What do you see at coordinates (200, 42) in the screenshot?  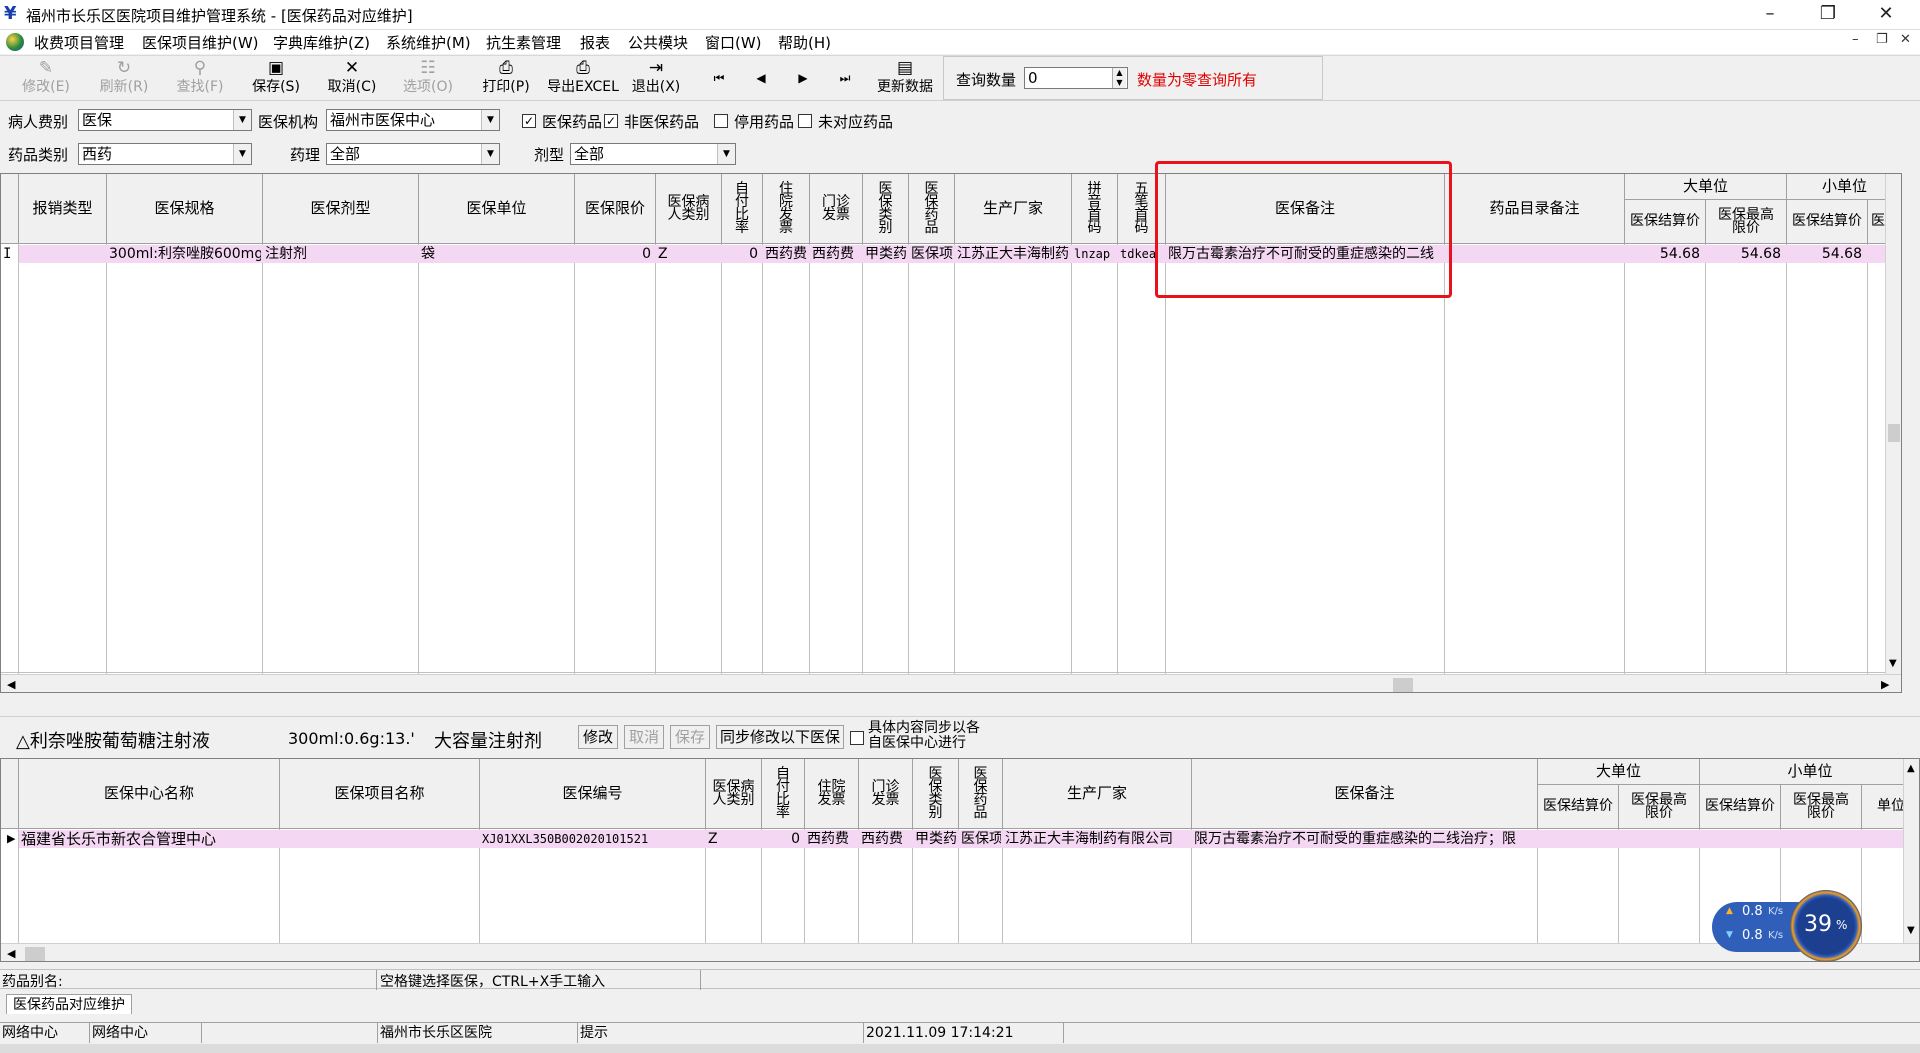 I see `menu-insurance-items: 医保项目维护(W)` at bounding box center [200, 42].